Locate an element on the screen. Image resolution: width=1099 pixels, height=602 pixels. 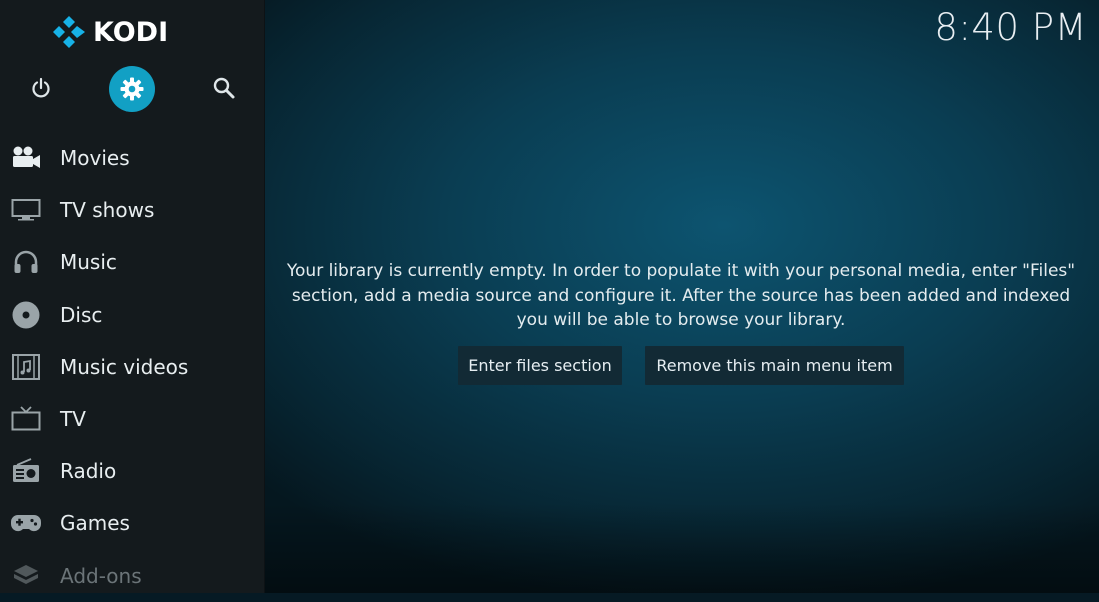
power-button is located at coordinates (41, 88).